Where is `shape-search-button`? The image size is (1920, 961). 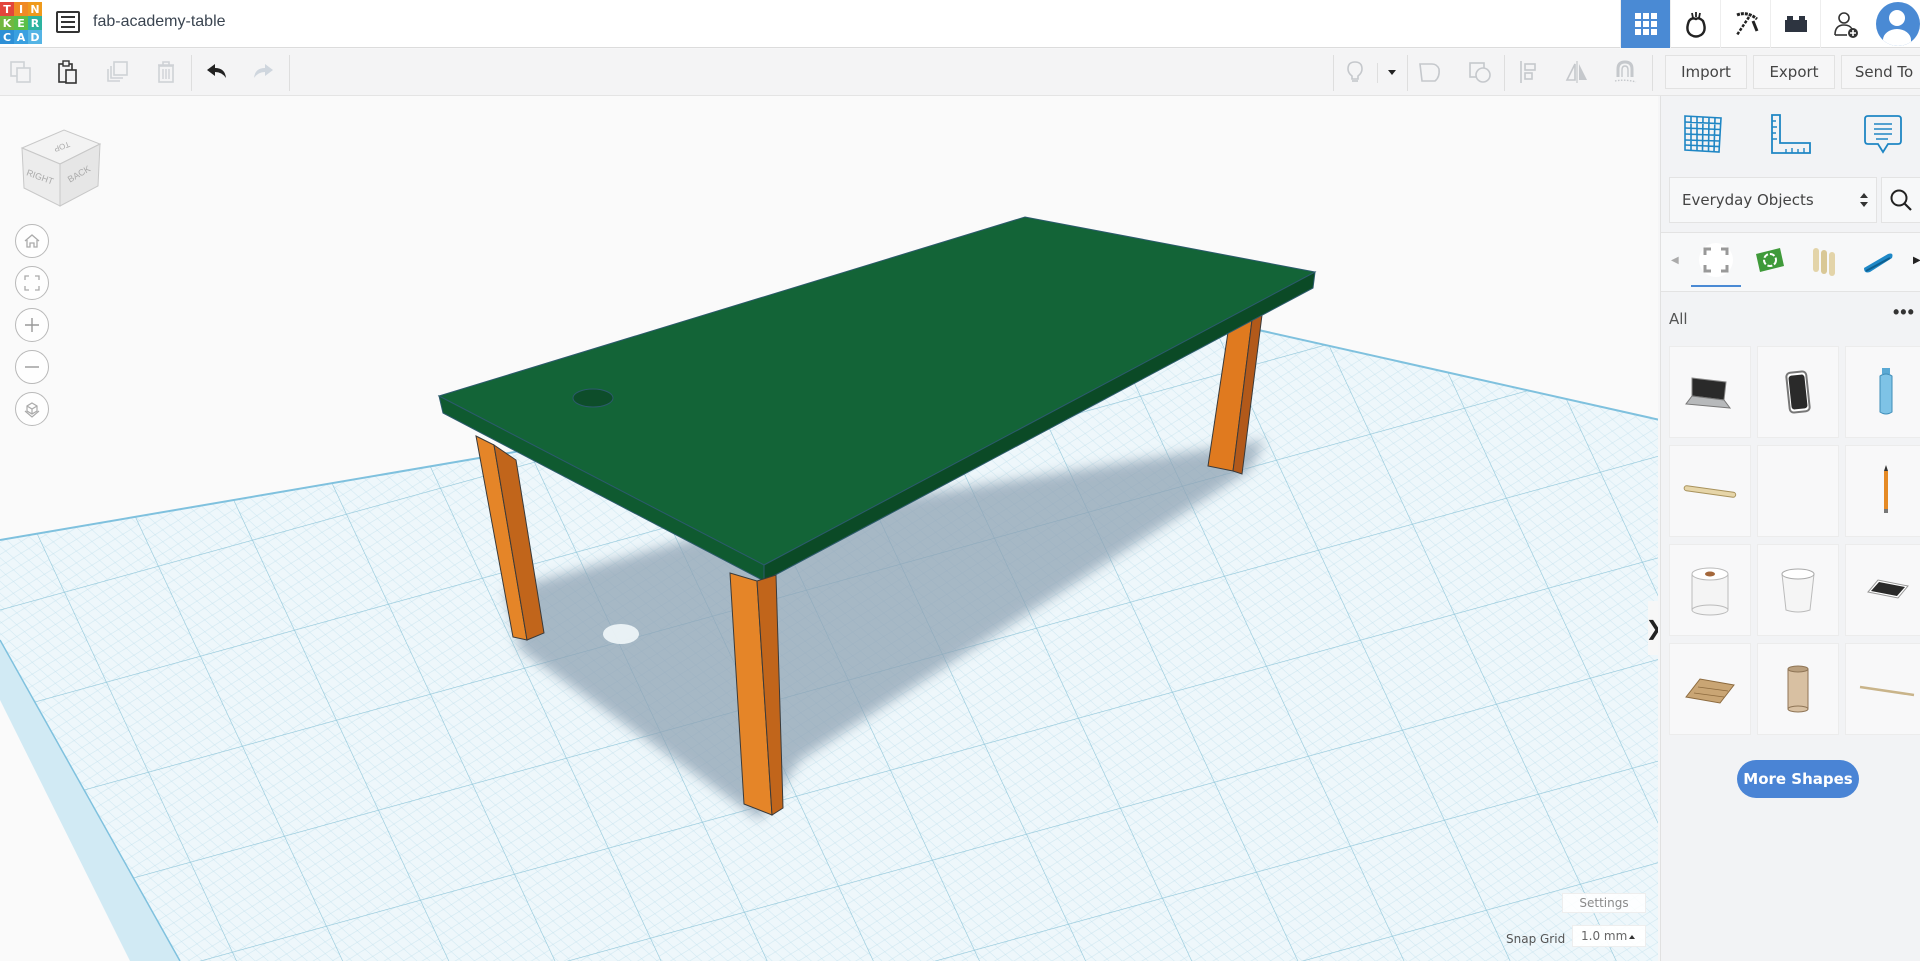 shape-search-button is located at coordinates (1900, 200).